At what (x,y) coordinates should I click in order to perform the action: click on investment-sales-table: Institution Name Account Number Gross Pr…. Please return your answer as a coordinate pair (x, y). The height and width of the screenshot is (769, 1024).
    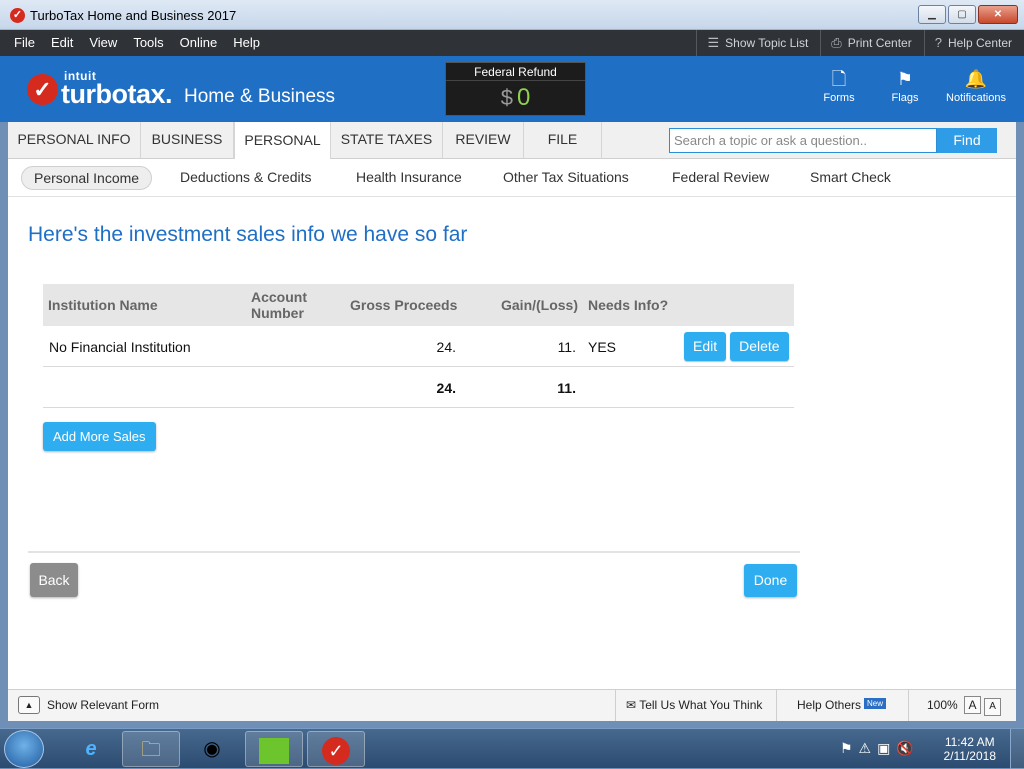
    Looking at the image, I should click on (418, 346).